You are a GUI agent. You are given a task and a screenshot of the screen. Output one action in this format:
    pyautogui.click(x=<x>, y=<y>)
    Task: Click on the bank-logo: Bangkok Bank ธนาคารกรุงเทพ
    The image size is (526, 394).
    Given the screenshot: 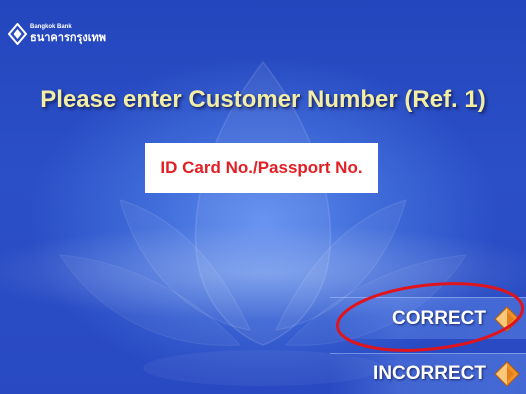 What is the action you would take?
    pyautogui.click(x=78, y=34)
    